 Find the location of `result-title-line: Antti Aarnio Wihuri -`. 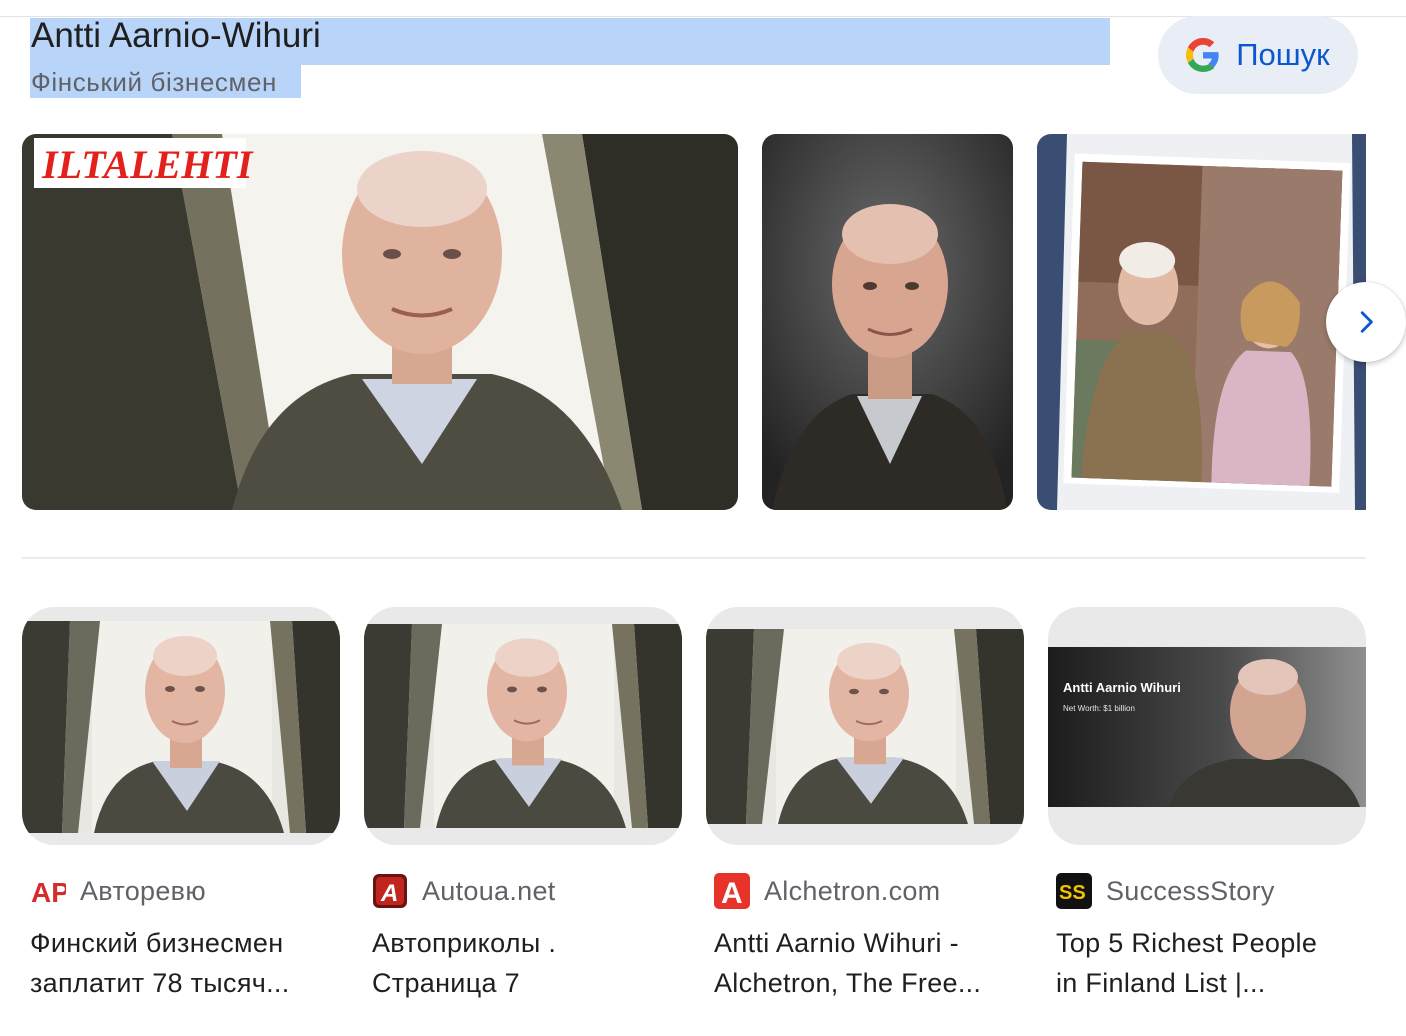

result-title-line: Antti Aarnio Wihuri - is located at coordinates (836, 943).